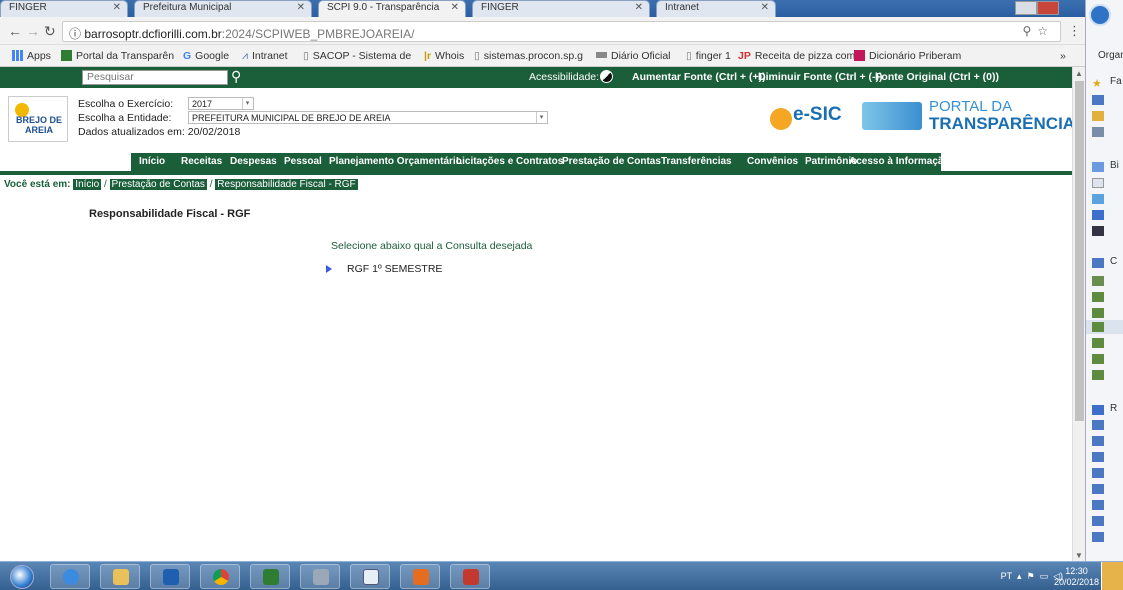  What do you see at coordinates (1114, 165) in the screenshot?
I see `libraries-label: Bi` at bounding box center [1114, 165].